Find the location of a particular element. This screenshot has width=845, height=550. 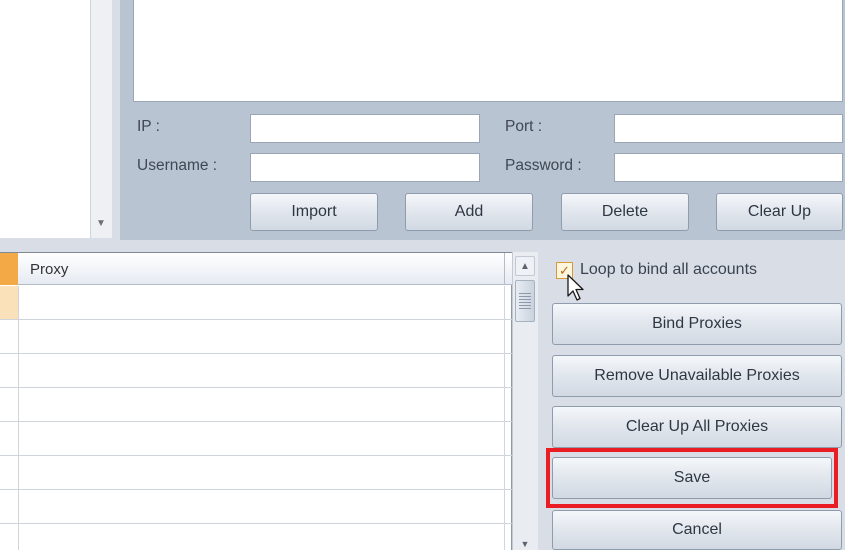

ip-input is located at coordinates (365, 128).